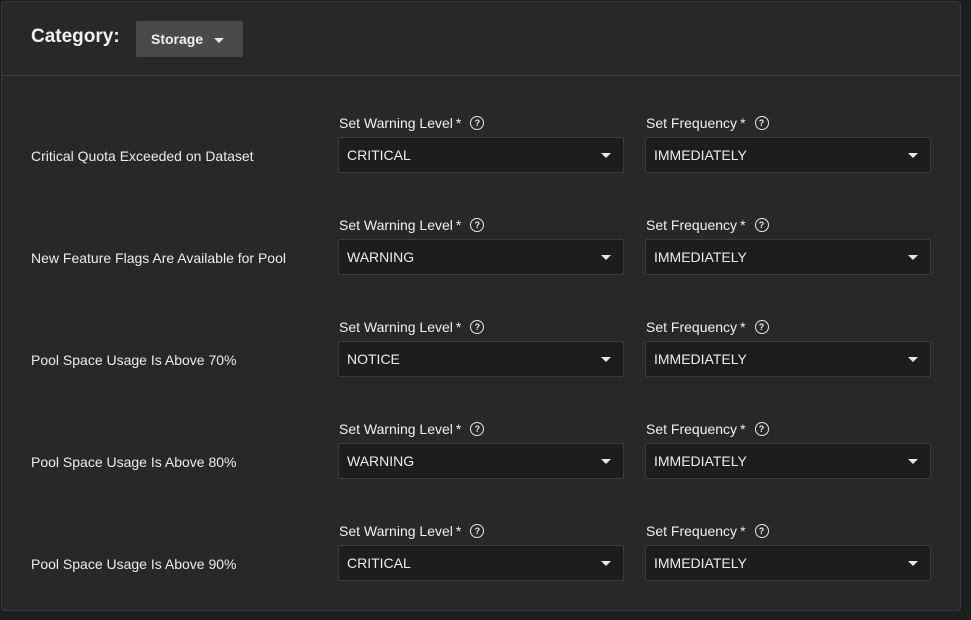 The image size is (971, 620). What do you see at coordinates (75, 36) in the screenshot?
I see `category-label: Category:` at bounding box center [75, 36].